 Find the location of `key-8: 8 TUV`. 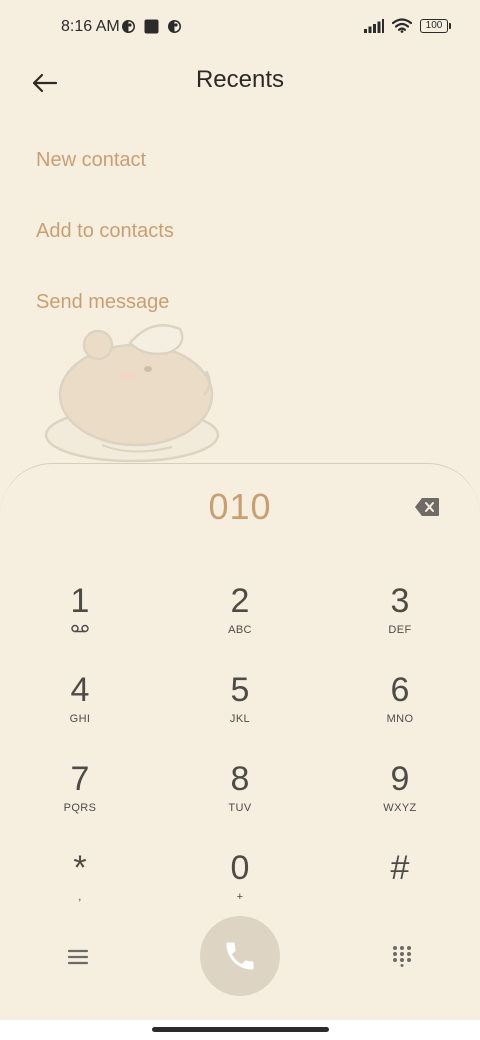

key-8: 8 TUV is located at coordinates (240, 802).